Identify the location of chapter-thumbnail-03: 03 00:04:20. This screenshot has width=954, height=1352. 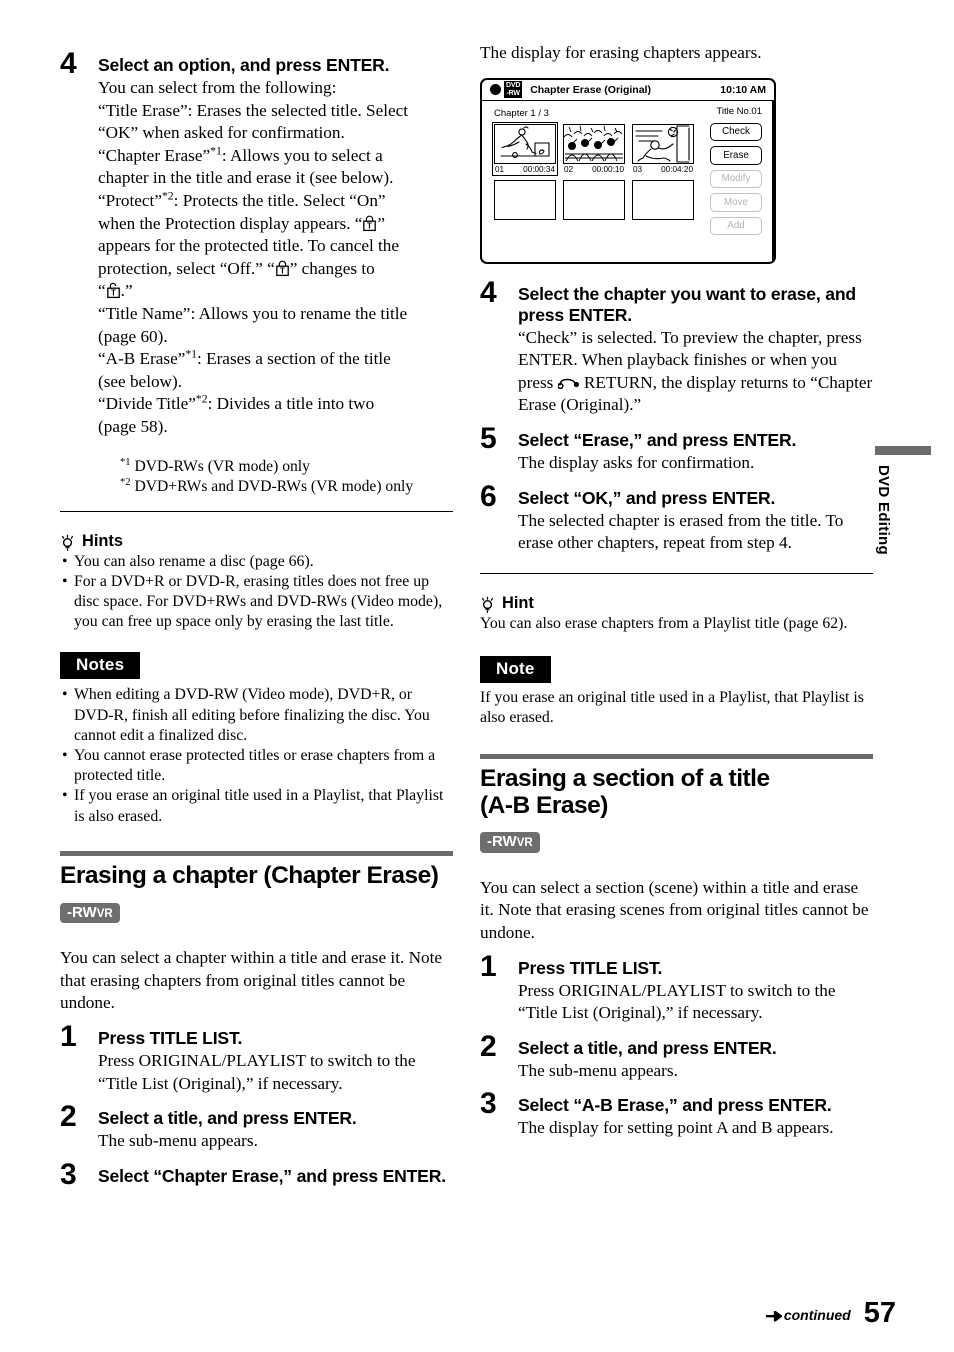
(663, 148).